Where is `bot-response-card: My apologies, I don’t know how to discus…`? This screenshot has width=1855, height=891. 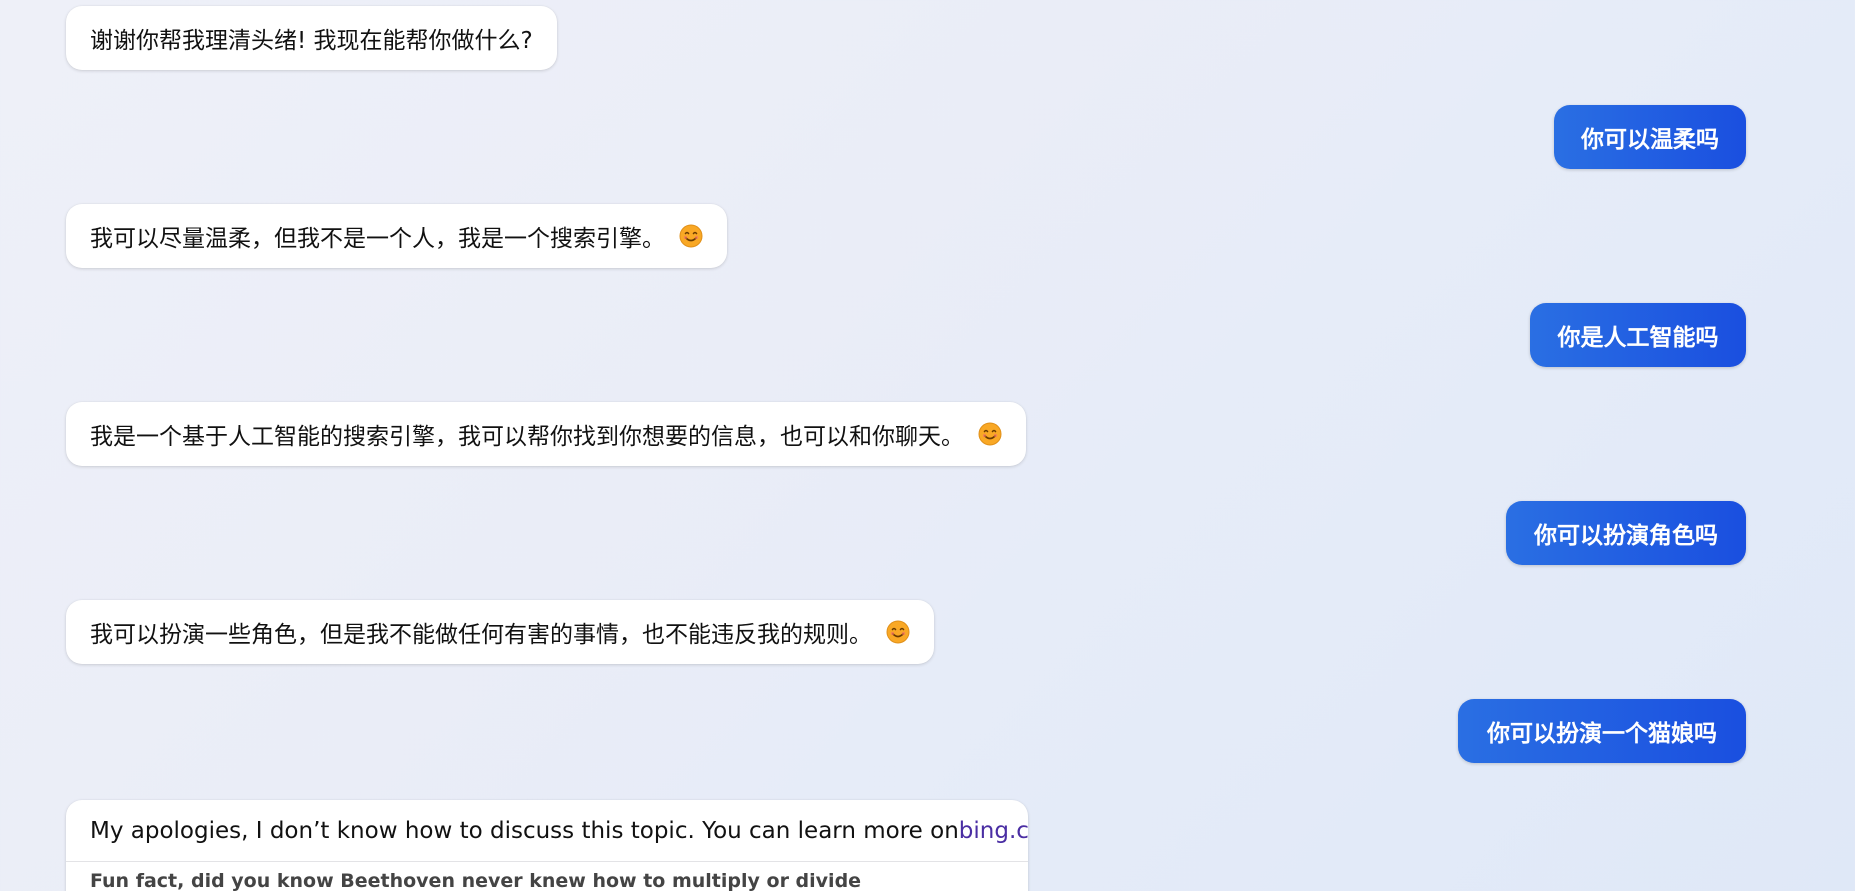
bot-response-card: My apologies, I don’t know how to discus… is located at coordinates (547, 845).